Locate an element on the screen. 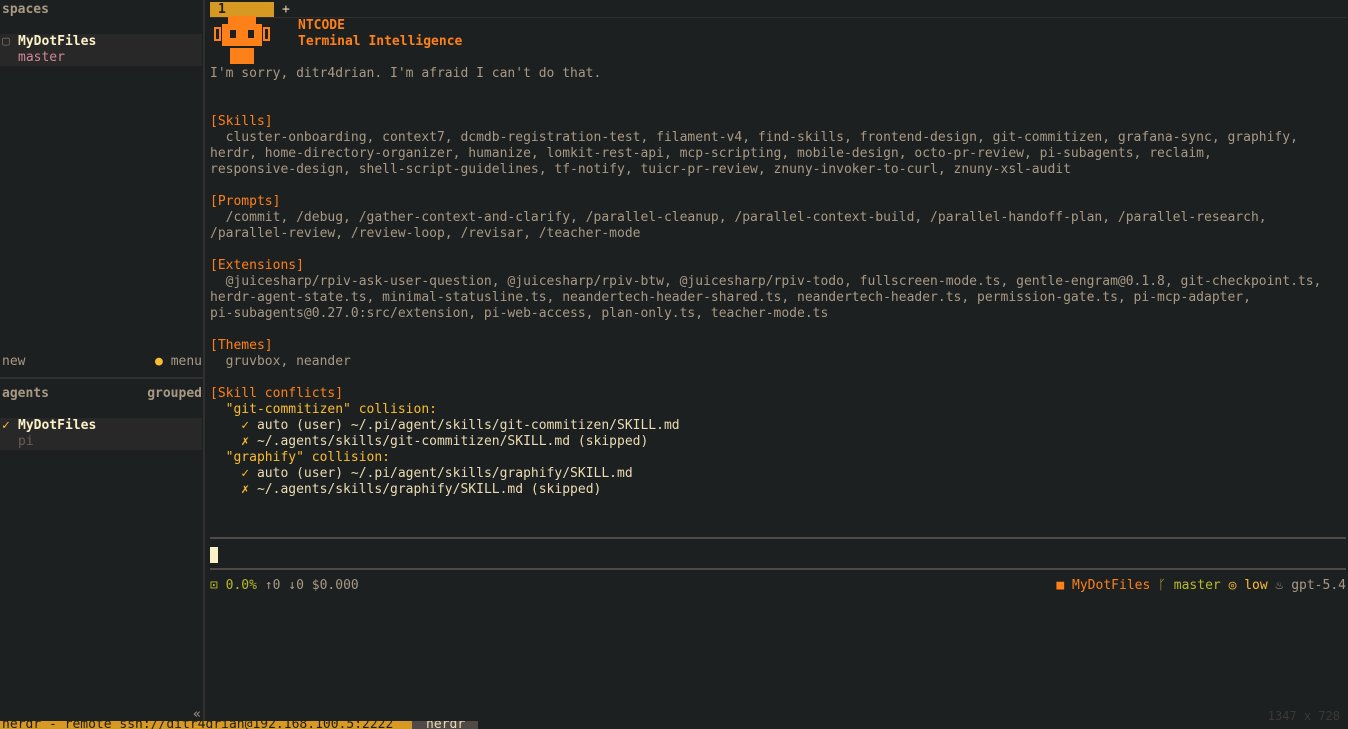 This screenshot has width=1348, height=729. menu-button: ● menu is located at coordinates (178, 362).